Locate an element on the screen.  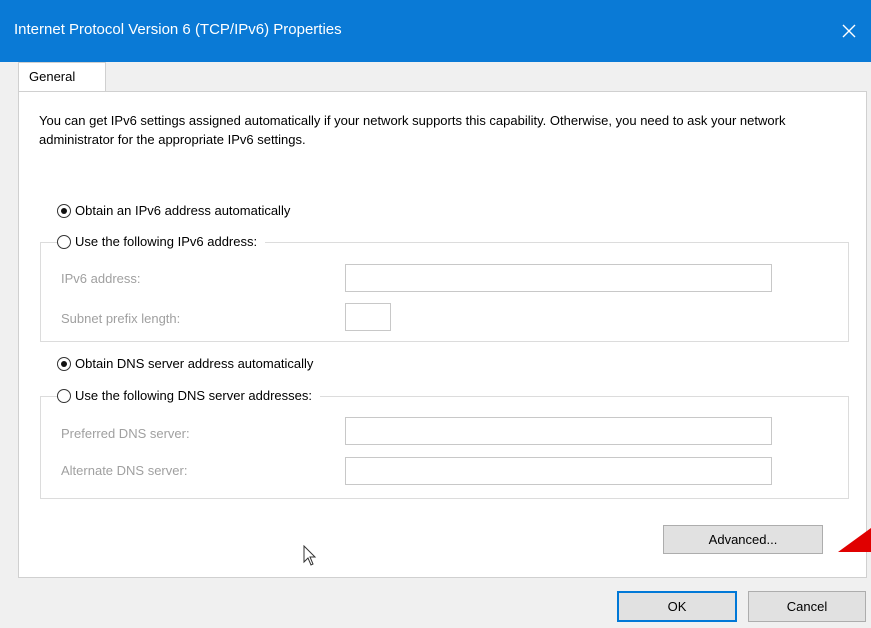
alternate-dns-label: Alternate DNS server: is located at coordinates (124, 470).